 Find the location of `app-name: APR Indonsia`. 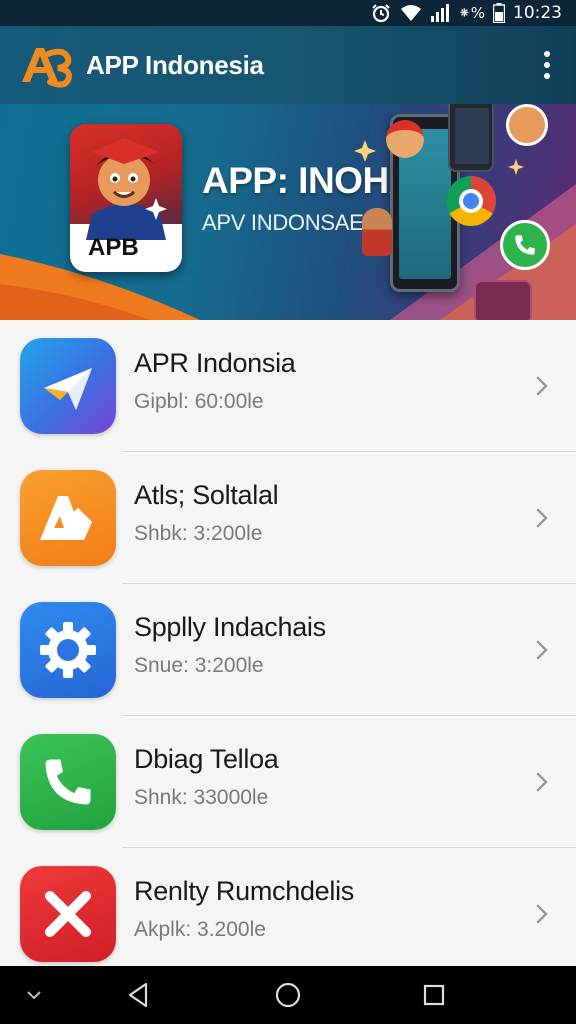

app-name: APR Indonsia is located at coordinates (215, 363).